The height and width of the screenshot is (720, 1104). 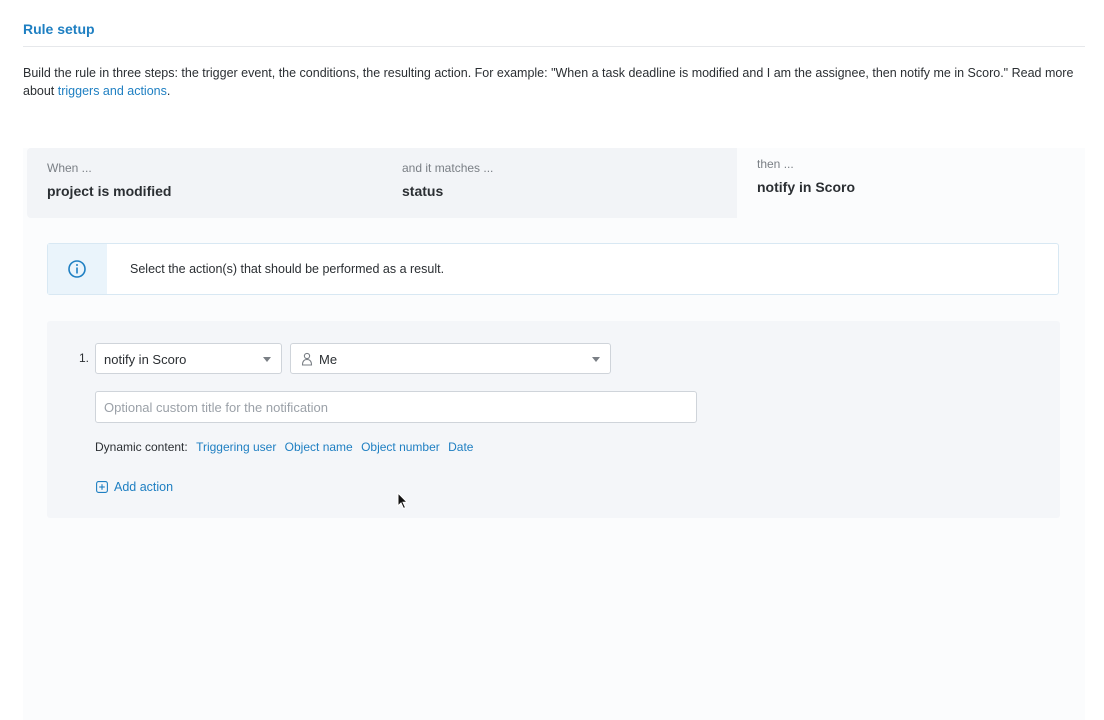 What do you see at coordinates (423, 191) in the screenshot?
I see `step-conditions-value: status` at bounding box center [423, 191].